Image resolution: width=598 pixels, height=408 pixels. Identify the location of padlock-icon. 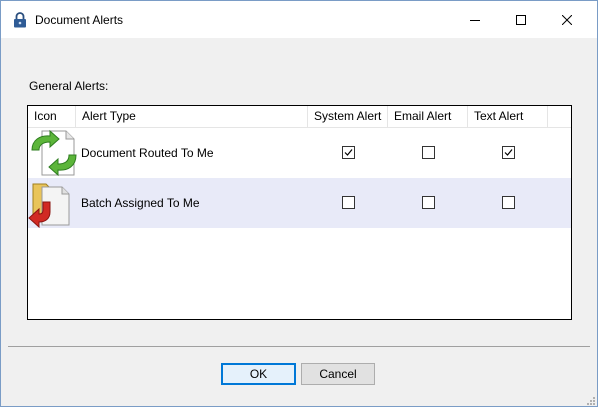
(20, 20).